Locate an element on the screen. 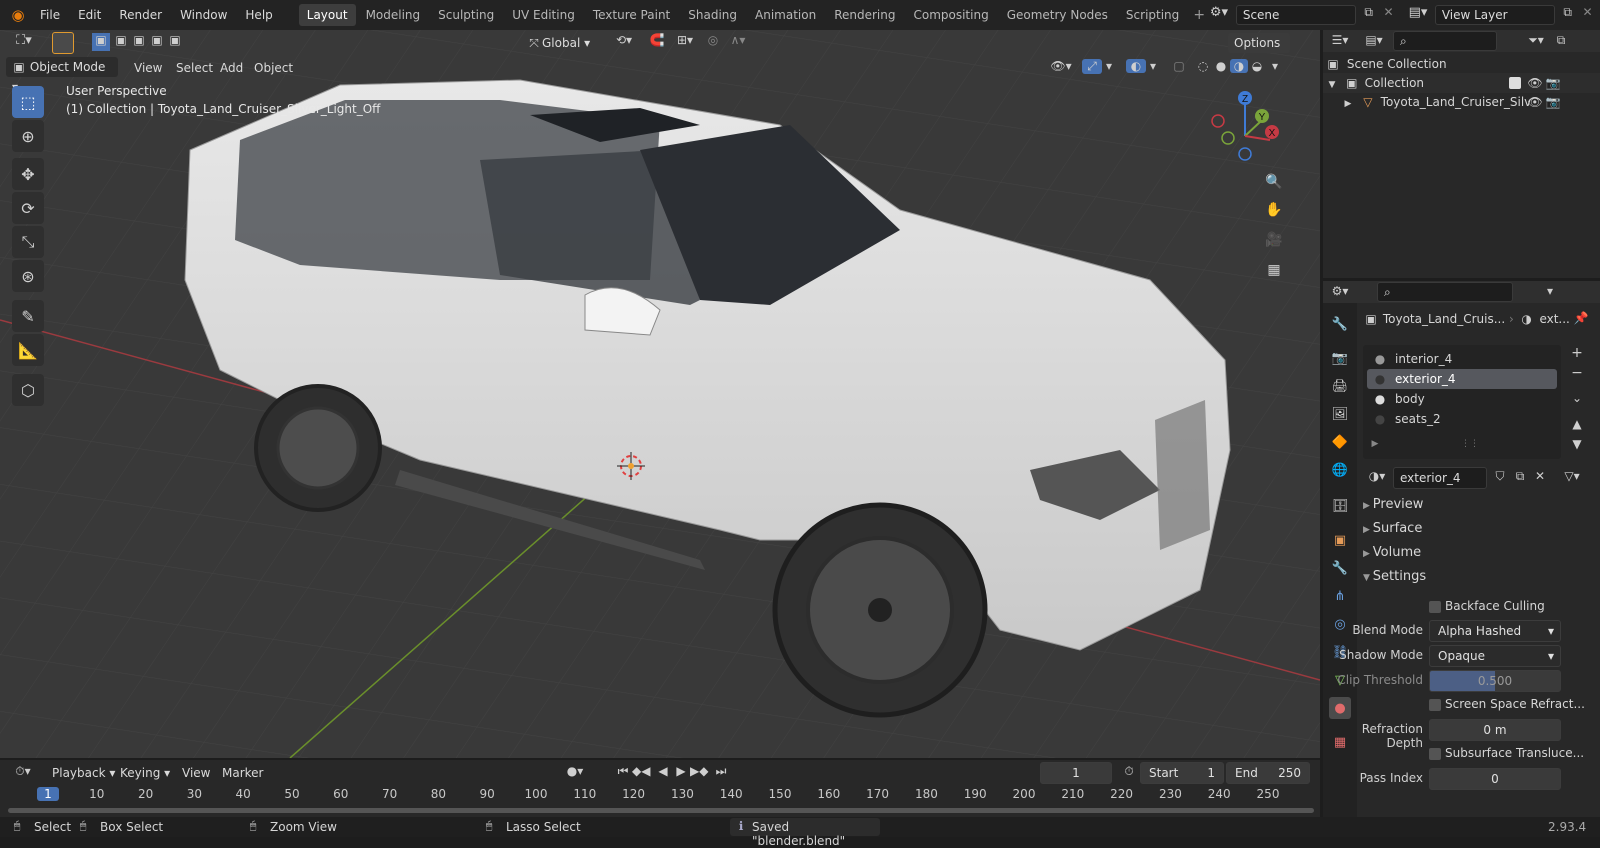  shadow-mode-dropdown: Opaque ▾ is located at coordinates (1495, 656).